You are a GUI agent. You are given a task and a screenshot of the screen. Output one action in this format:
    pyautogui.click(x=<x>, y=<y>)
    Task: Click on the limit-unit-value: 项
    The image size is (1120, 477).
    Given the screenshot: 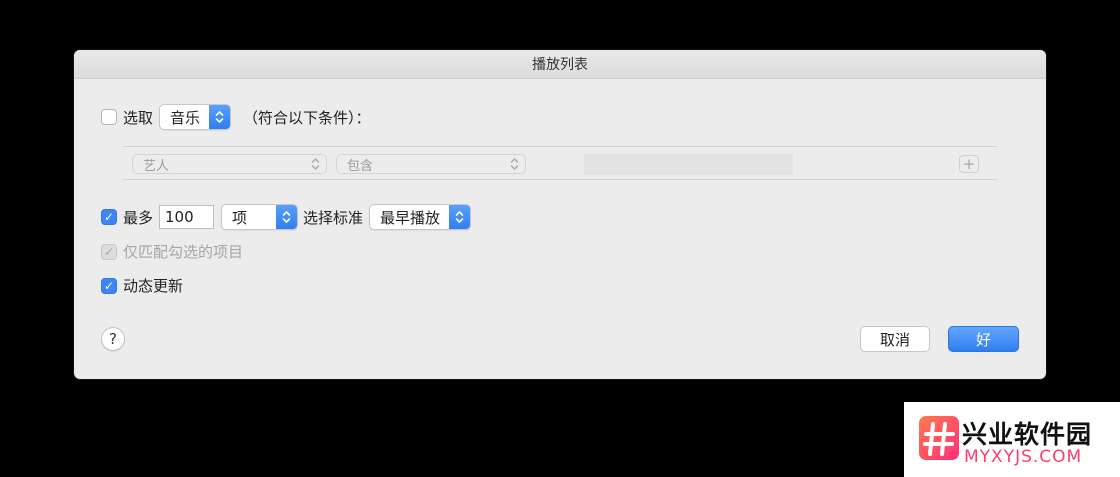 What is the action you would take?
    pyautogui.click(x=240, y=217)
    